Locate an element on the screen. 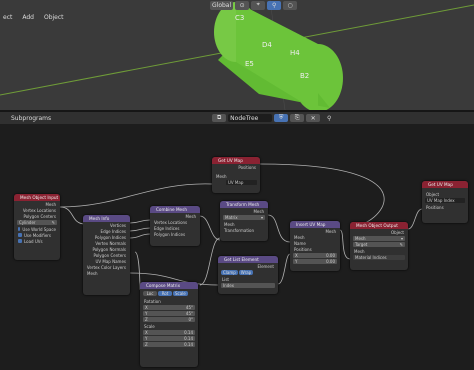 Image resolution: width=474 pixels, height=370 pixels. scale-y-field: Y 0.14 is located at coordinates (169, 338).